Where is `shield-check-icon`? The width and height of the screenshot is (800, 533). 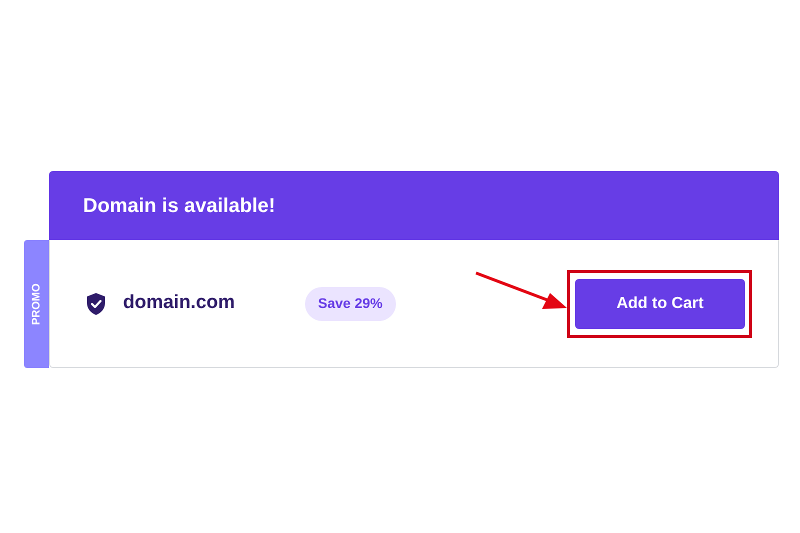 shield-check-icon is located at coordinates (96, 304).